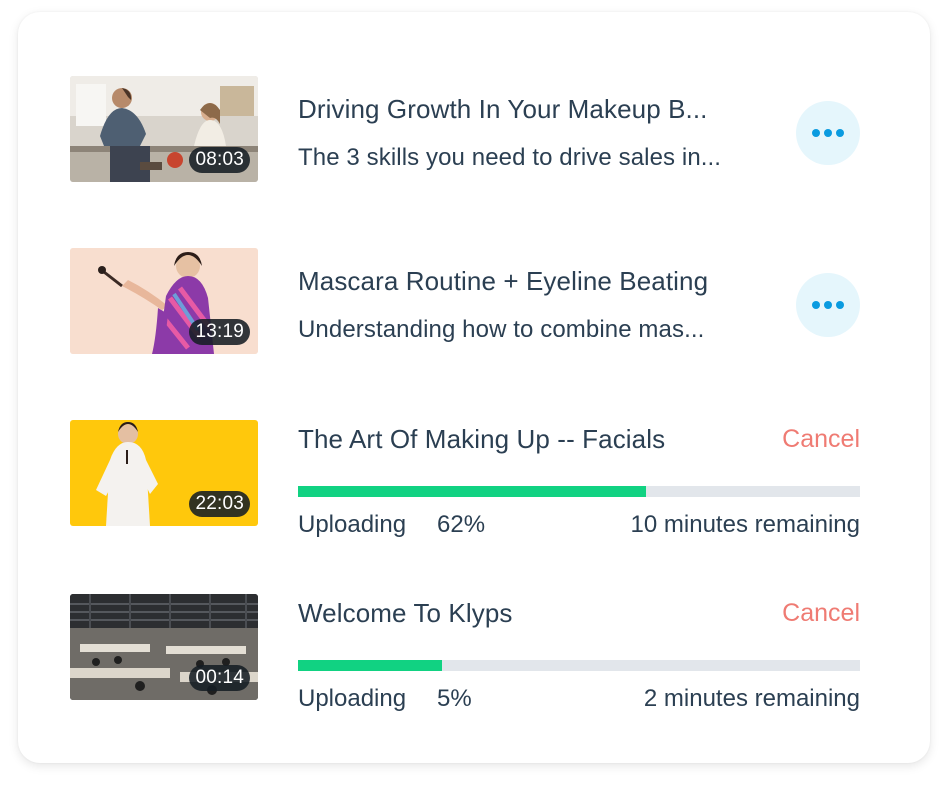 Image resolution: width=948 pixels, height=788 pixels. What do you see at coordinates (503, 281) in the screenshot?
I see `video-title: Mascara Routine + Eyeline Beating` at bounding box center [503, 281].